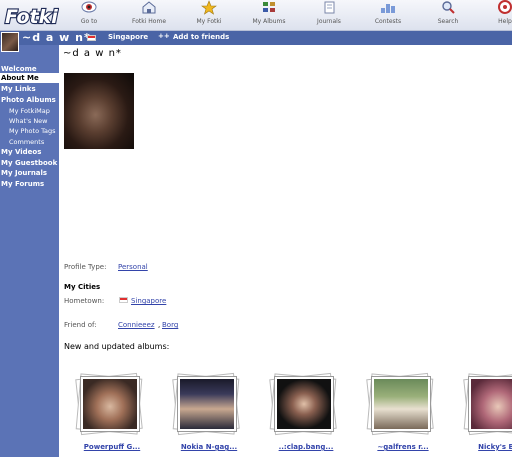 Image resolution: width=512 pixels, height=457 pixels. Describe the element at coordinates (148, 301) in the screenshot. I see `hometown-link: Singapore` at that location.